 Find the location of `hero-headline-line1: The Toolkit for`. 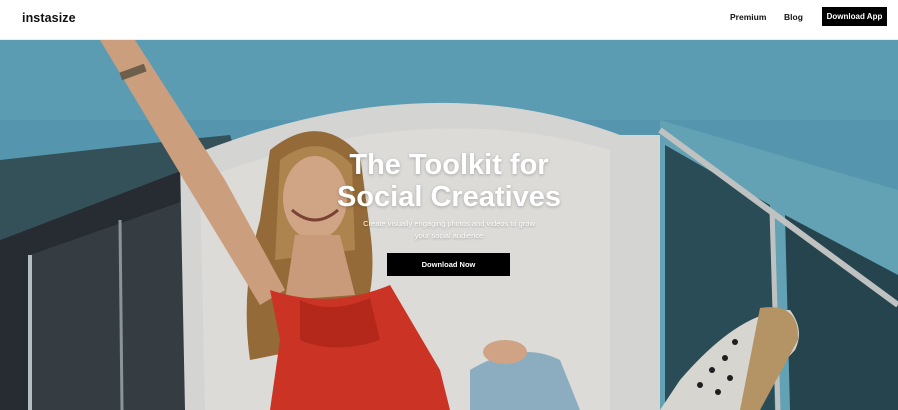

hero-headline-line1: The Toolkit for is located at coordinates (449, 165).